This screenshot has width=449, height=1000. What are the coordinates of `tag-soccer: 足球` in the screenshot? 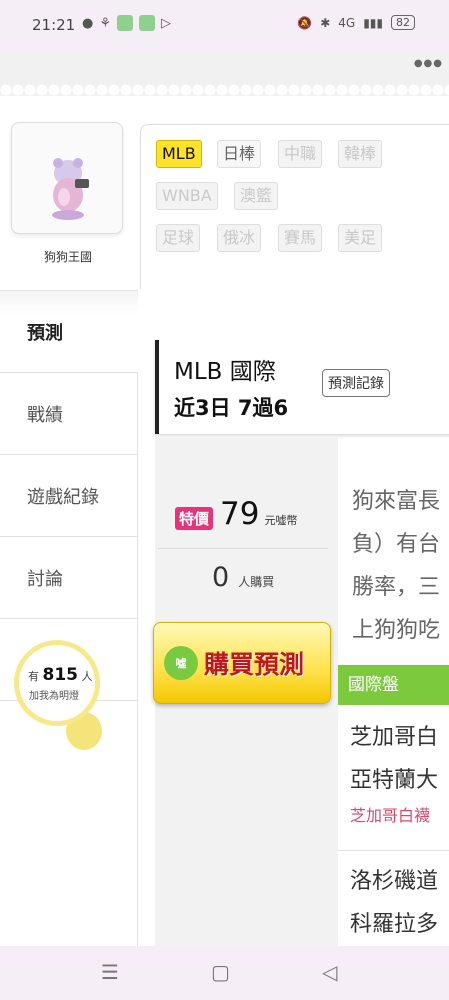 It's located at (178, 238).